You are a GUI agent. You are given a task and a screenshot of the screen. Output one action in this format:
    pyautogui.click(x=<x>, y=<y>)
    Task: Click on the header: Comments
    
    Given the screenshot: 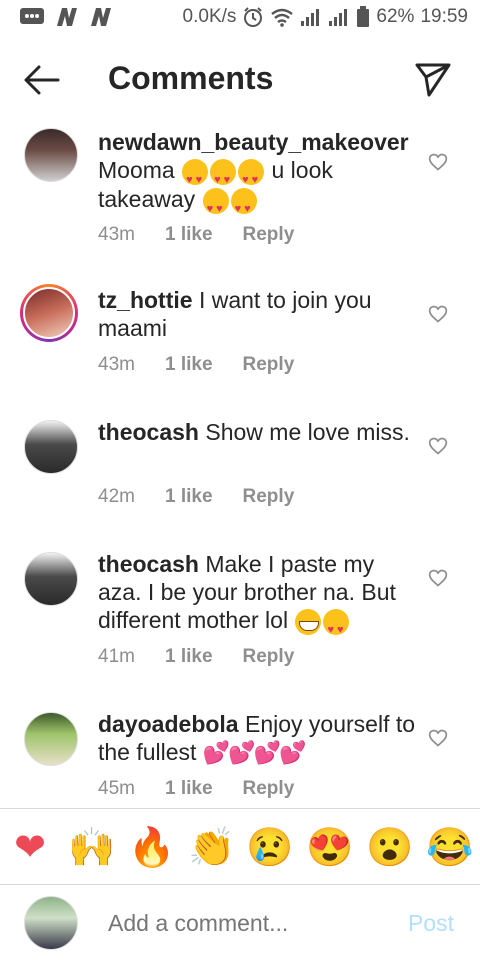 What is the action you would take?
    pyautogui.click(x=240, y=80)
    